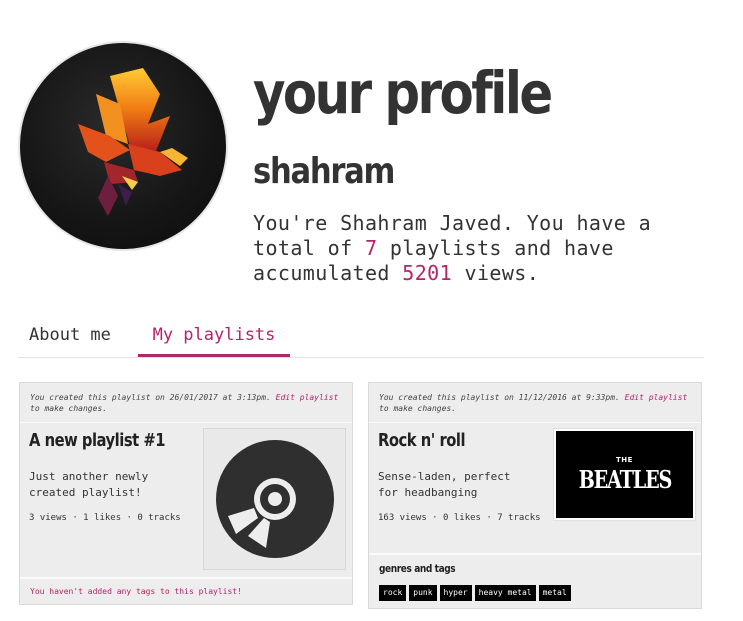 The width and height of the screenshot is (743, 621). Describe the element at coordinates (361, 340) in the screenshot. I see `profile-tabs: About me My playlists` at that location.